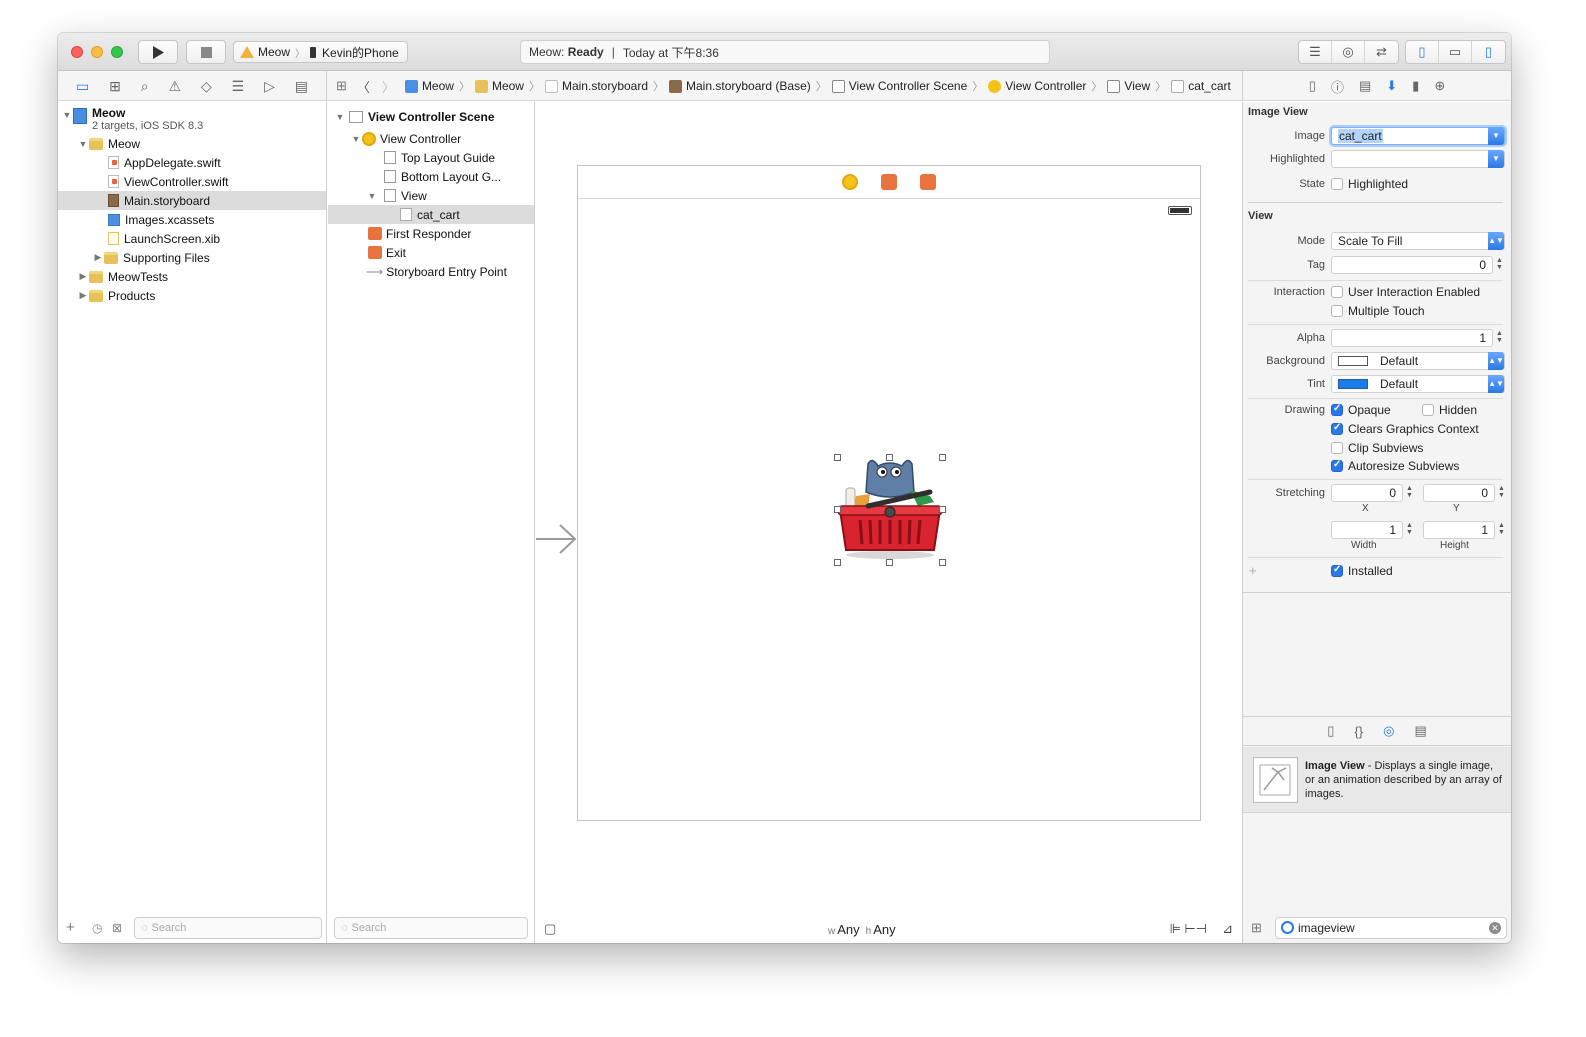  What do you see at coordinates (1496, 136) in the screenshot?
I see `chevron-down-icon: ▼` at bounding box center [1496, 136].